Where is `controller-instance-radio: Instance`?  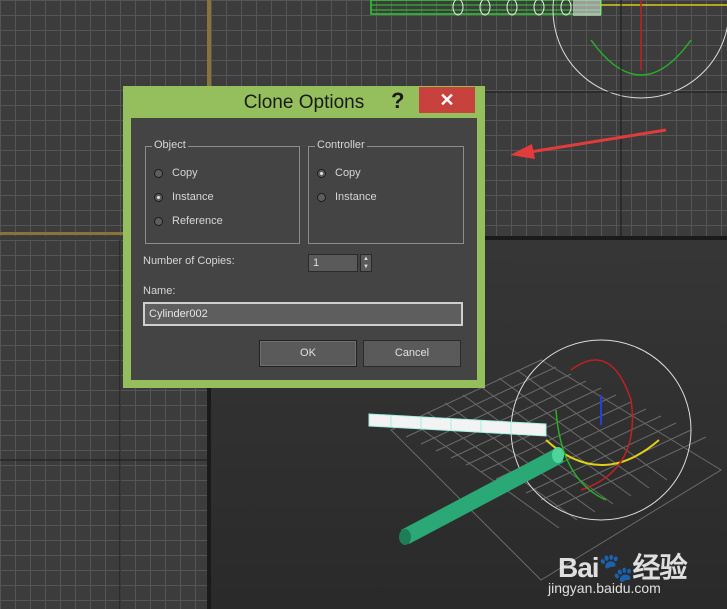 controller-instance-radio: Instance is located at coordinates (347, 197).